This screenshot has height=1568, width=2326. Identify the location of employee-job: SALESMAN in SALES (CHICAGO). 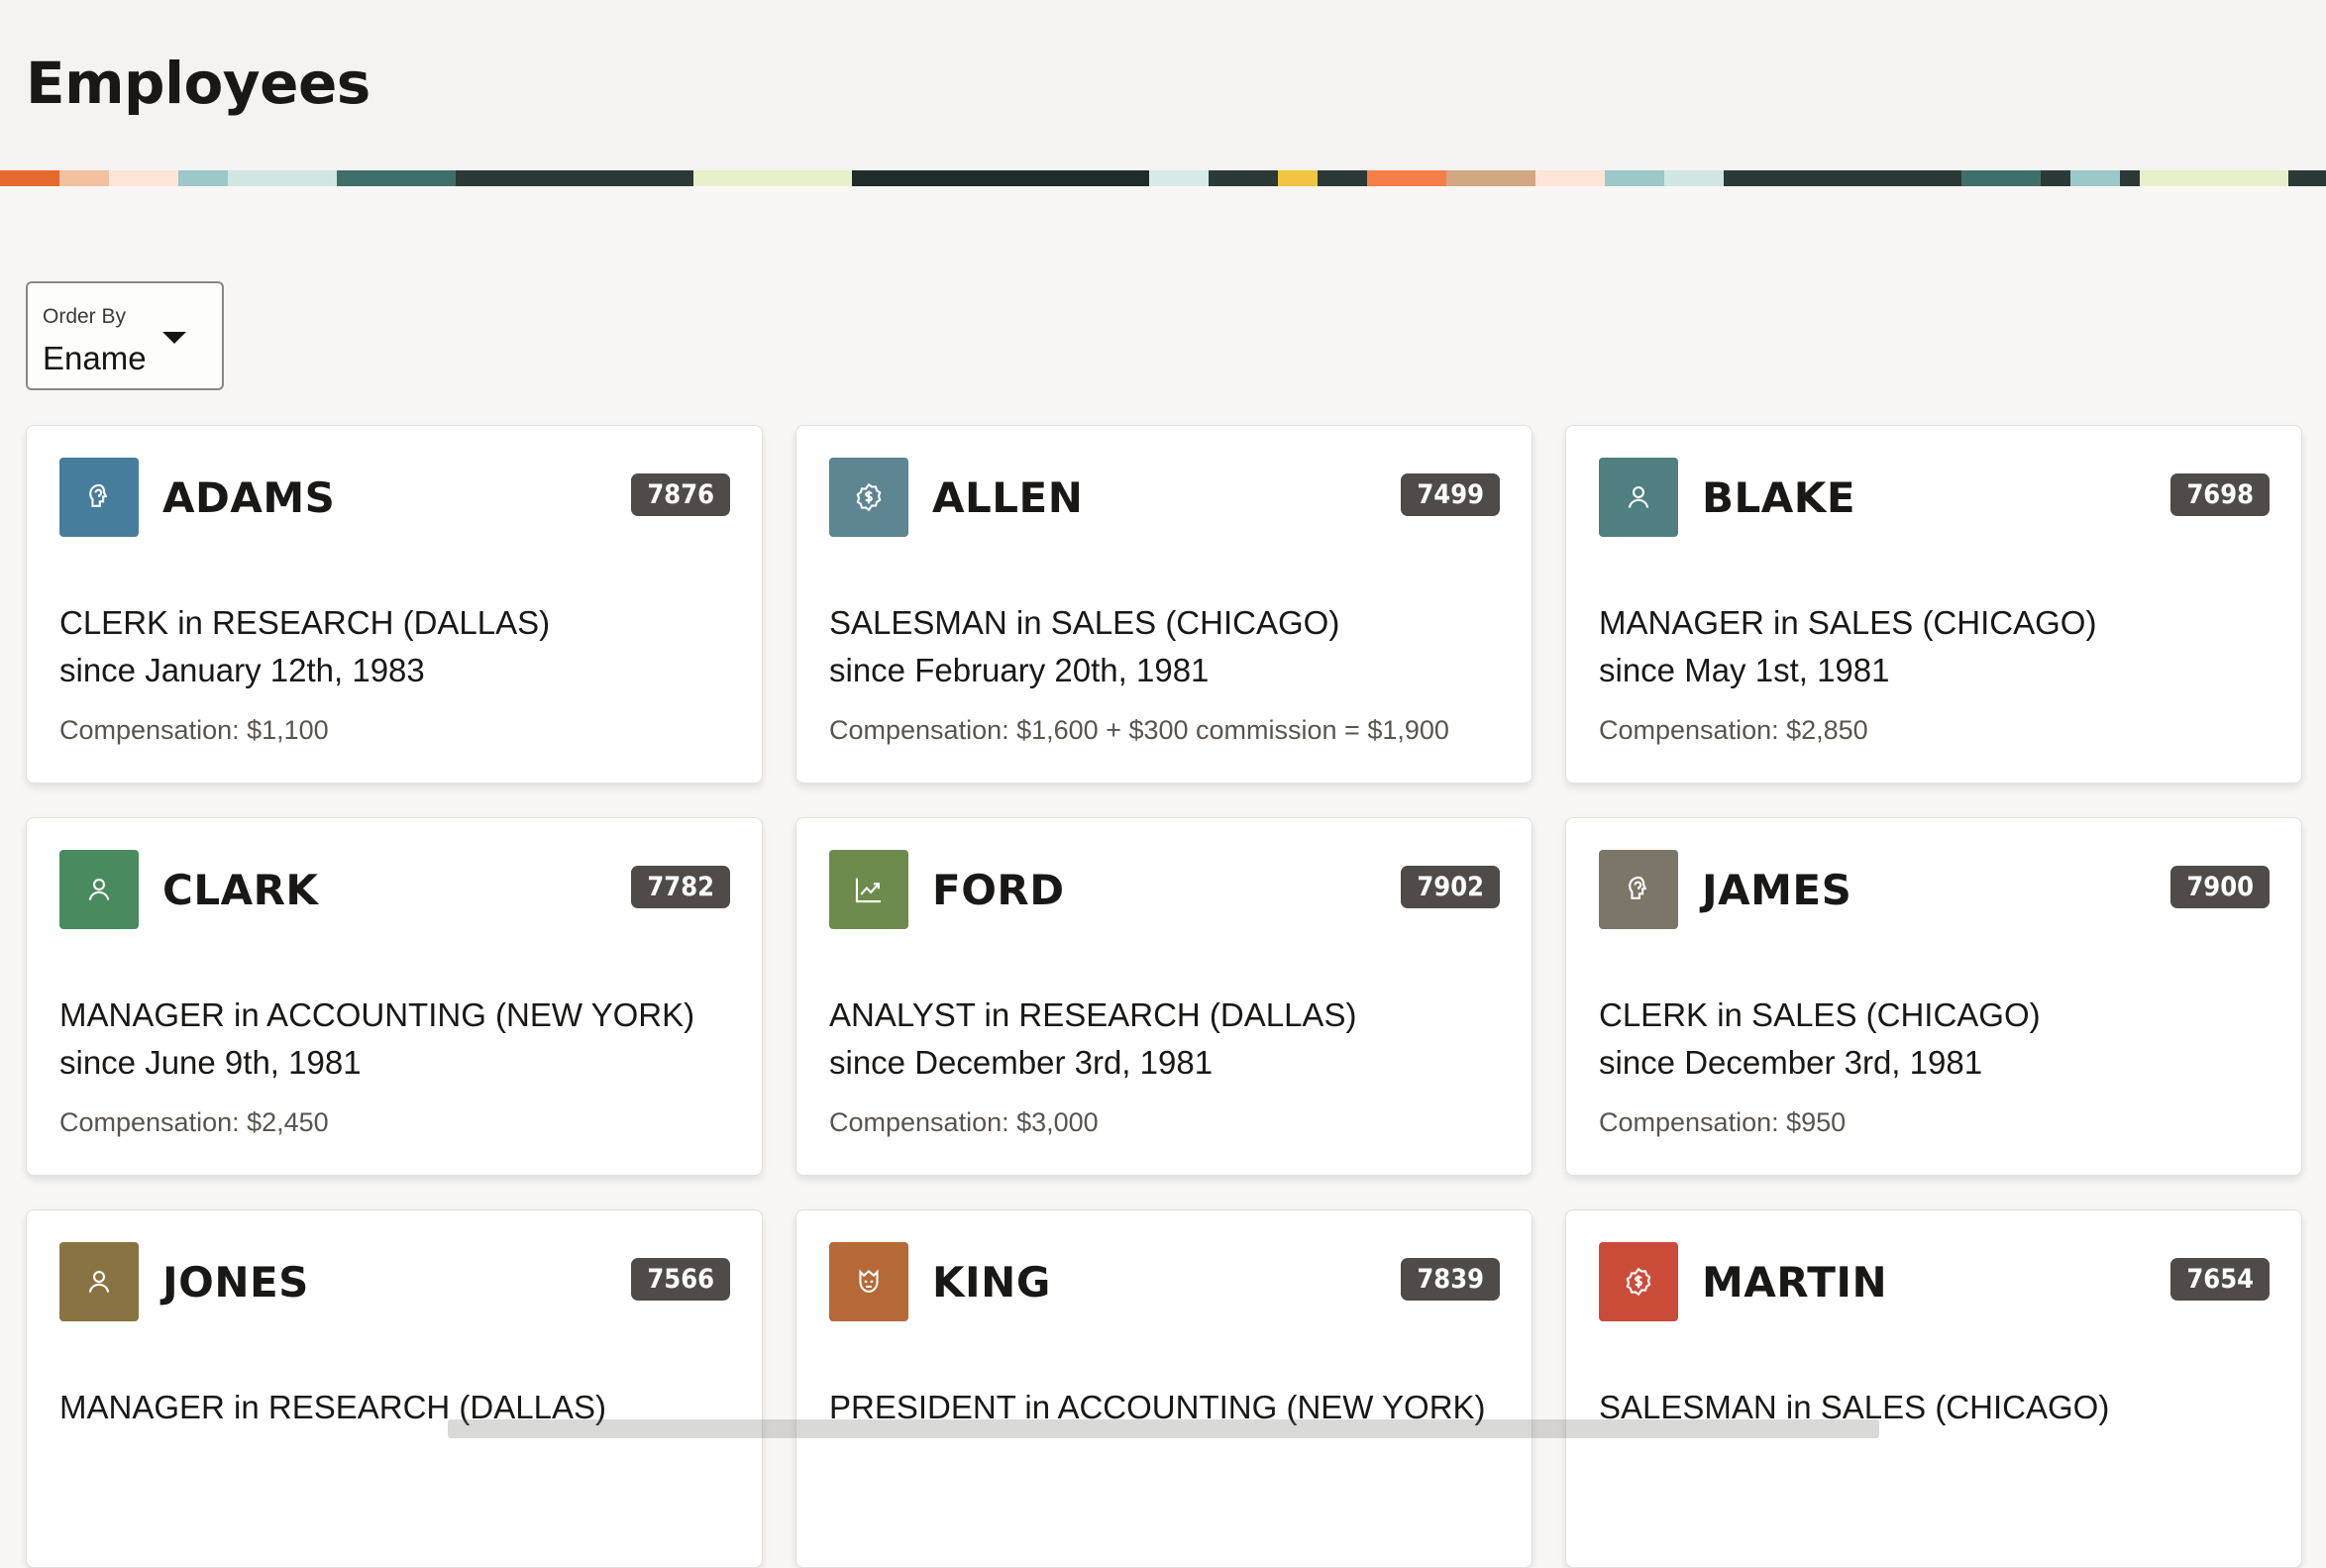
(1084, 622).